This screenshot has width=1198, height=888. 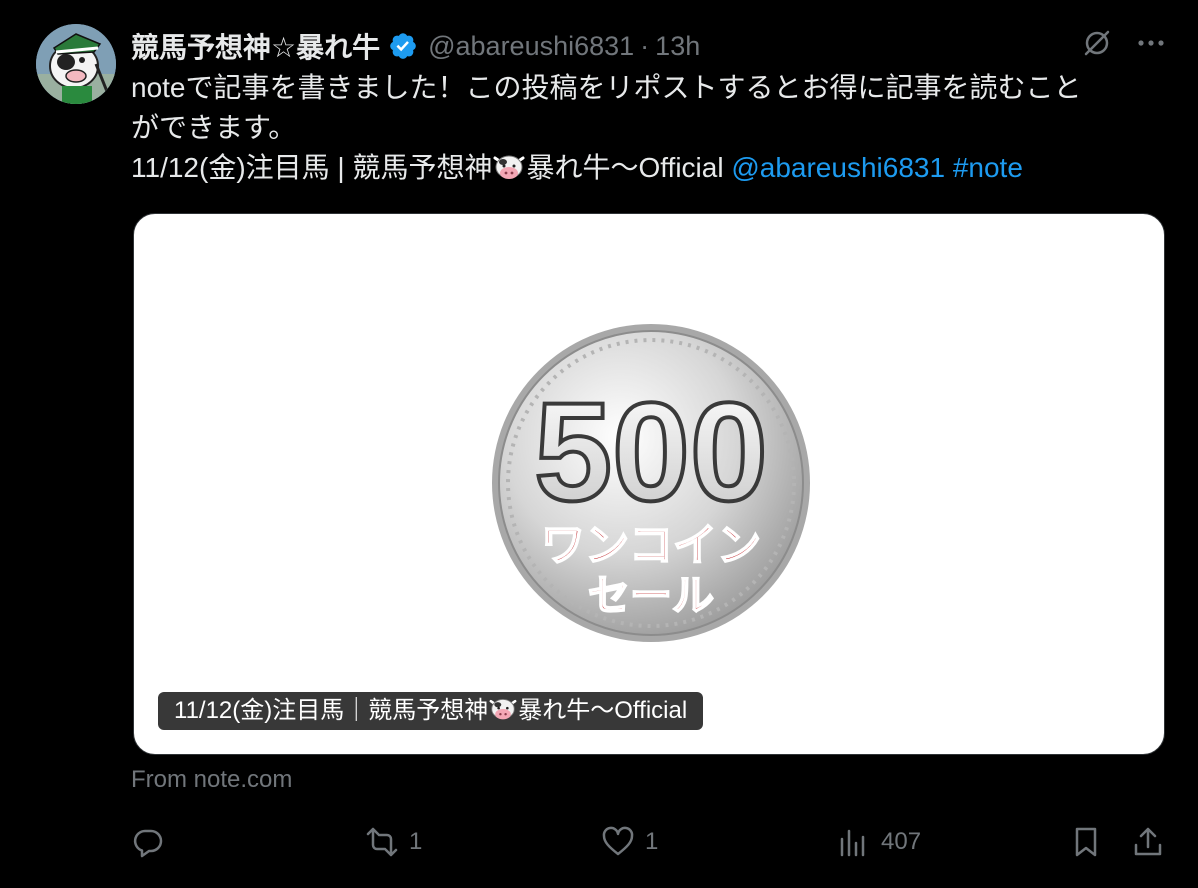 I want to click on coin-text-2: セール, so click(x=651, y=595).